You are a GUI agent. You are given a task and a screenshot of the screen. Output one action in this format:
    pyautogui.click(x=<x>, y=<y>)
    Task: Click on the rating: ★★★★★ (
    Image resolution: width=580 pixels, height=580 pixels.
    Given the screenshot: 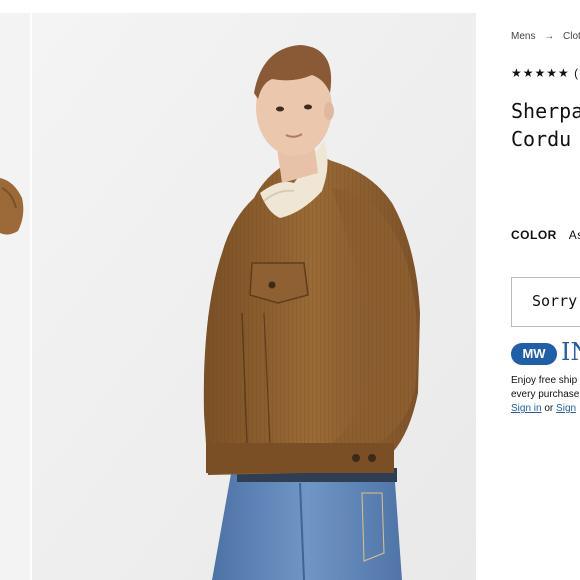 What is the action you would take?
    pyautogui.click(x=545, y=73)
    